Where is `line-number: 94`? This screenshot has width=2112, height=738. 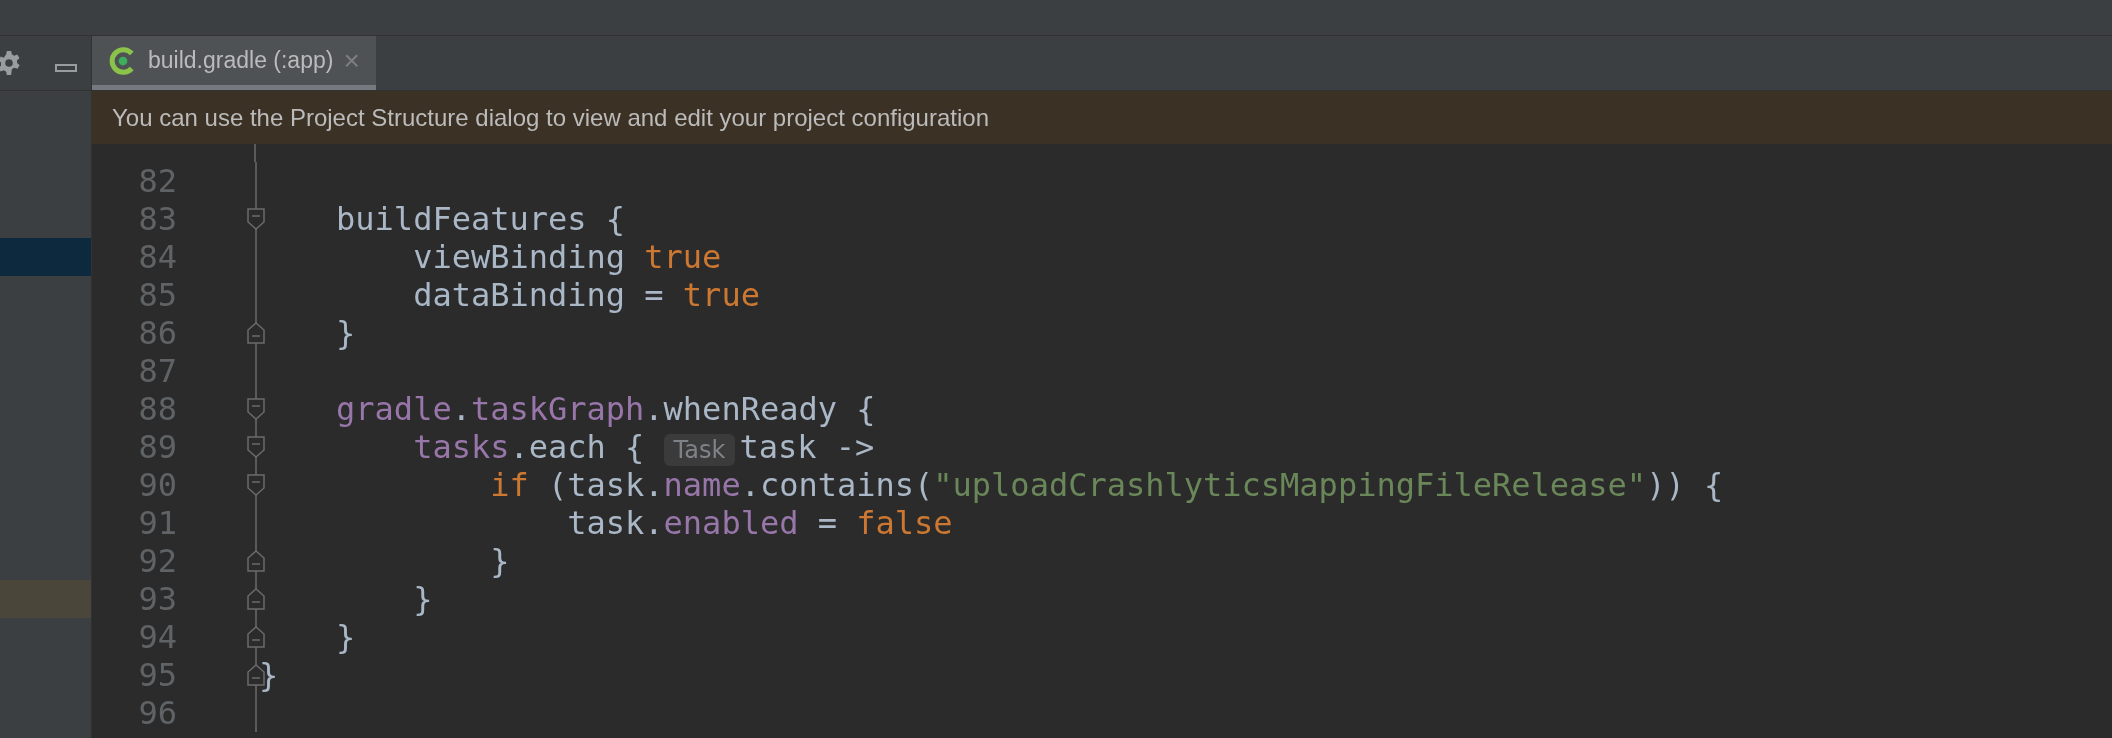
line-number: 94 is located at coordinates (157, 637).